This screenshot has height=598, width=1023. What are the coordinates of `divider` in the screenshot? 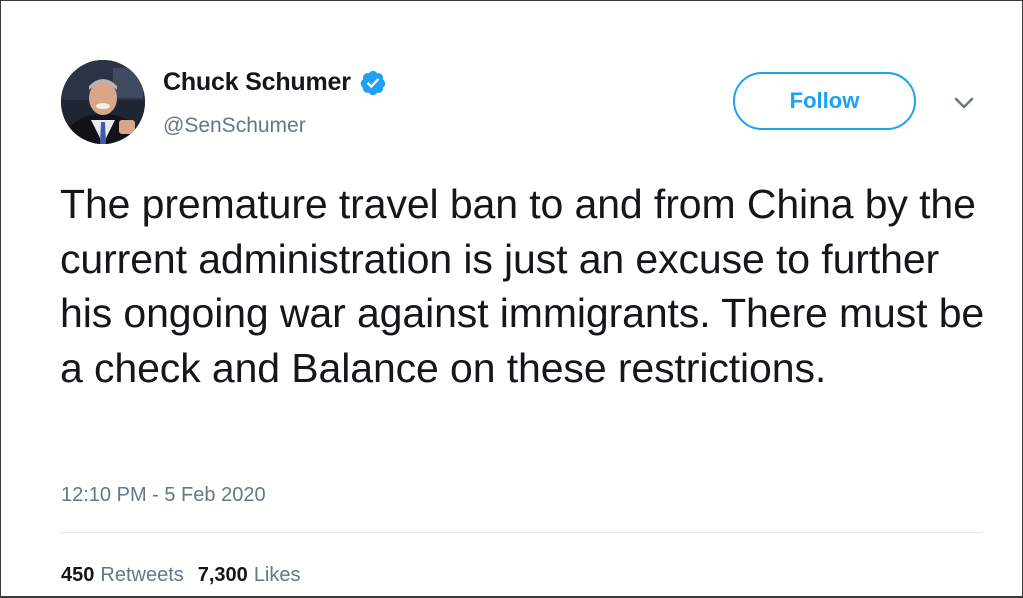 It's located at (521, 532).